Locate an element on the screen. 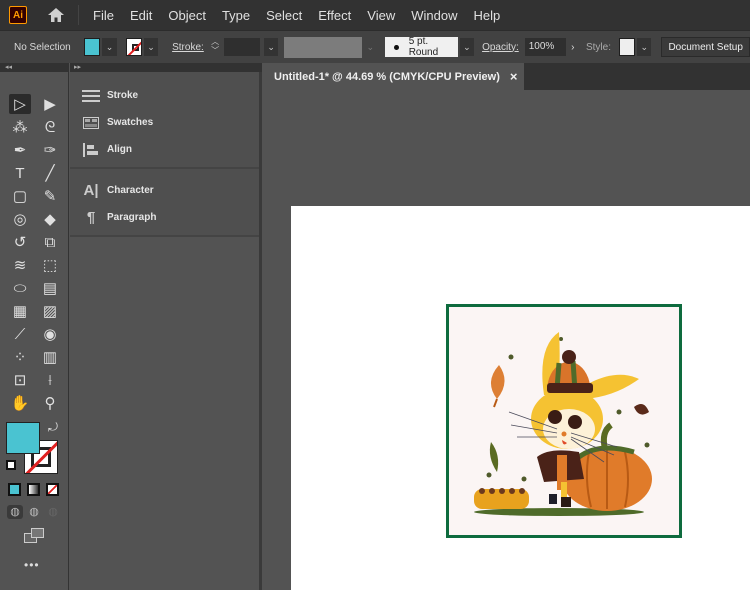 This screenshot has height=590, width=750. selection-tool: ▷ is located at coordinates (20, 104).